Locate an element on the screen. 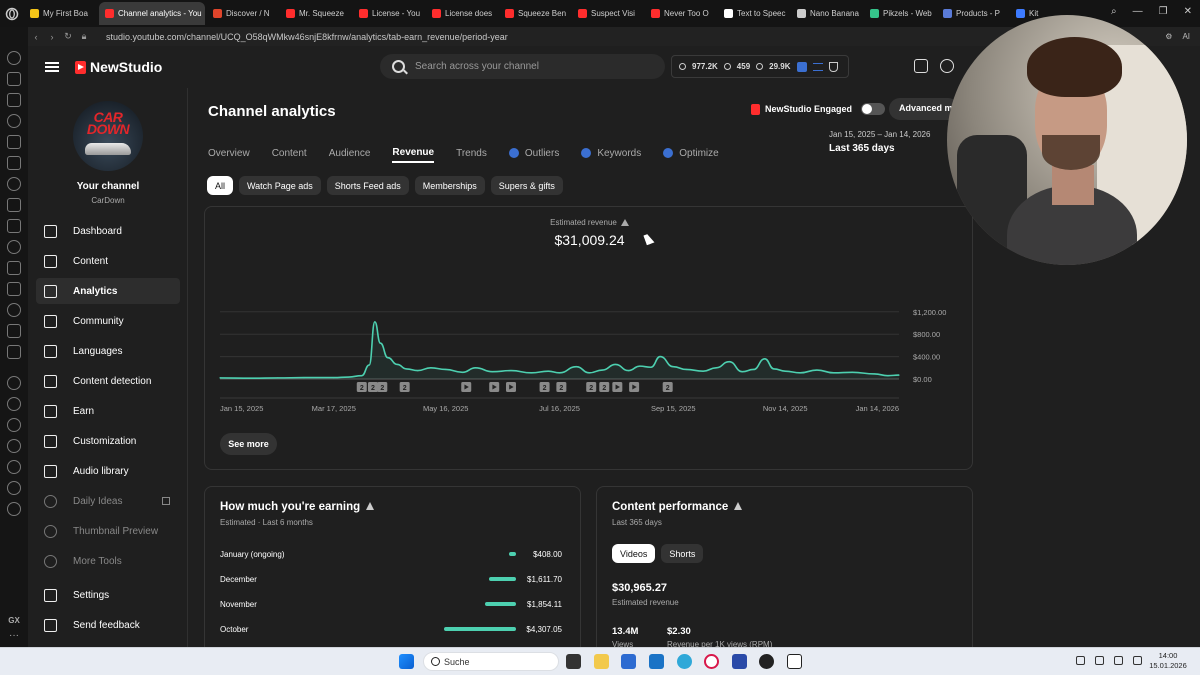 The height and width of the screenshot is (675, 1200). see-more-button: See more is located at coordinates (248, 444).